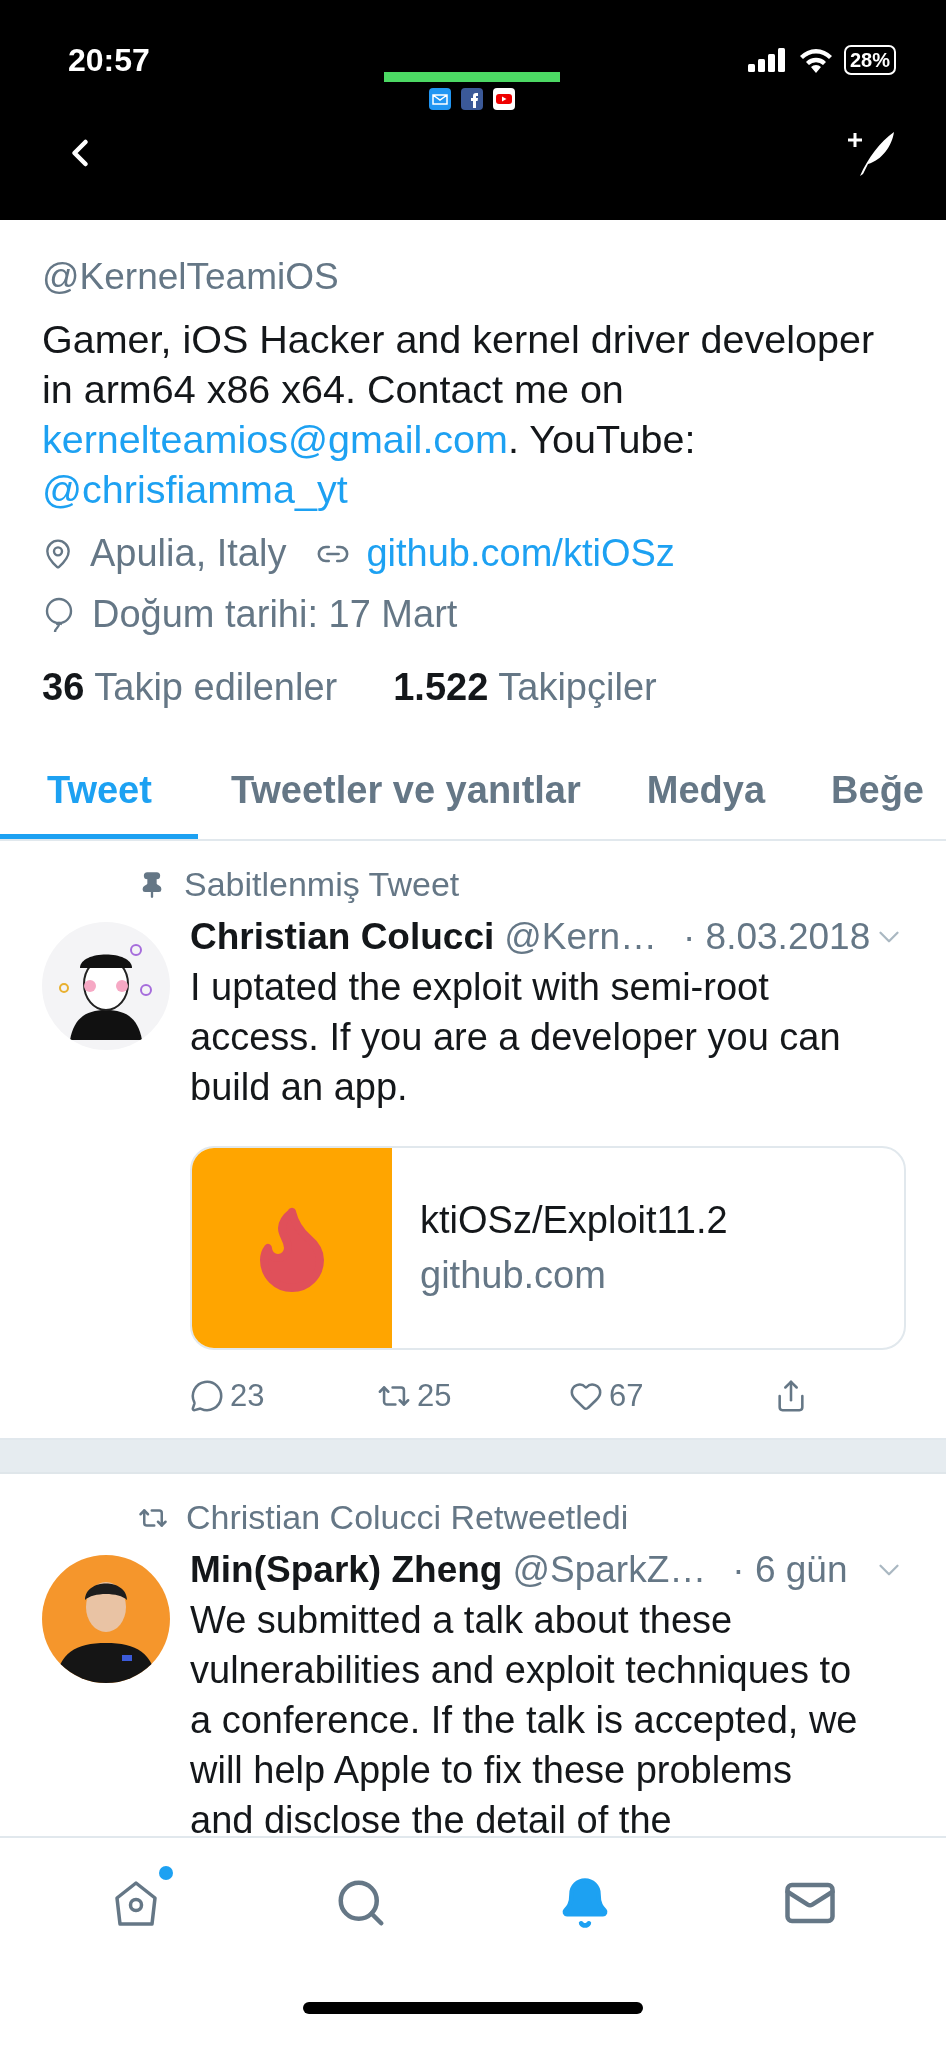 The width and height of the screenshot is (946, 2048). Describe the element at coordinates (191, 277) in the screenshot. I see `profile-handle: @KernelTeamiOS` at that location.